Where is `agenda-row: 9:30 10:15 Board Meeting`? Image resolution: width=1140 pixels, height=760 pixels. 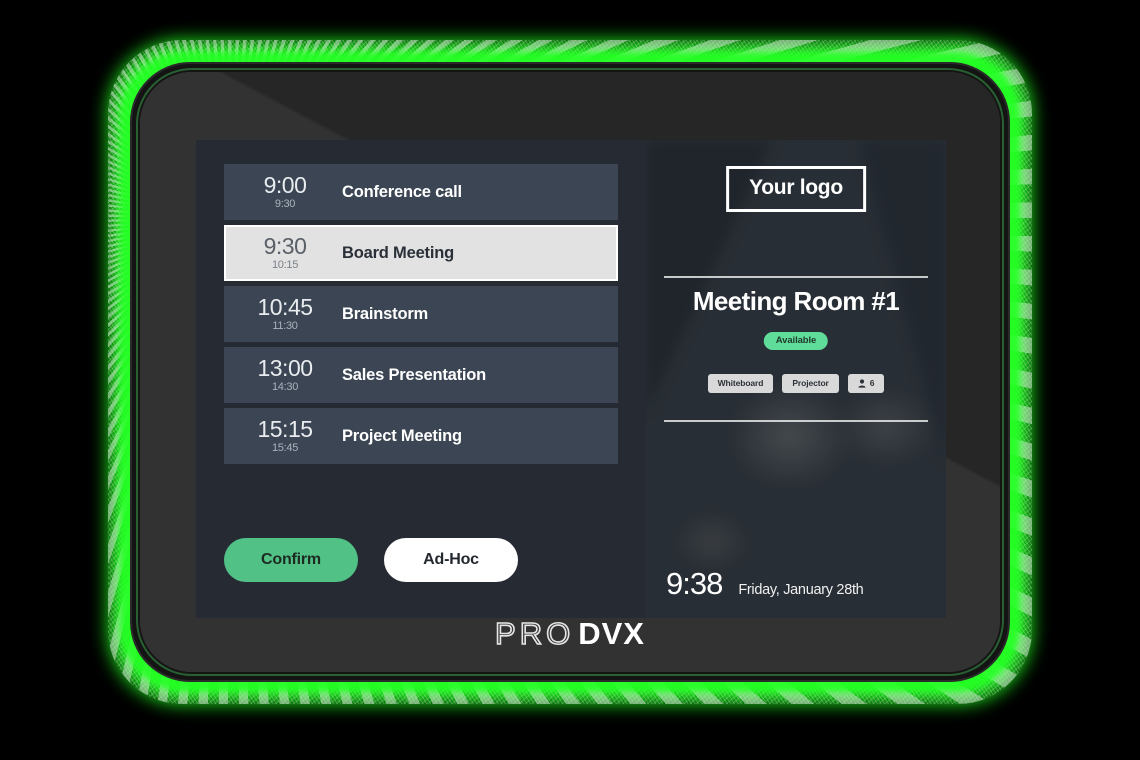 agenda-row: 9:30 10:15 Board Meeting is located at coordinates (421, 253).